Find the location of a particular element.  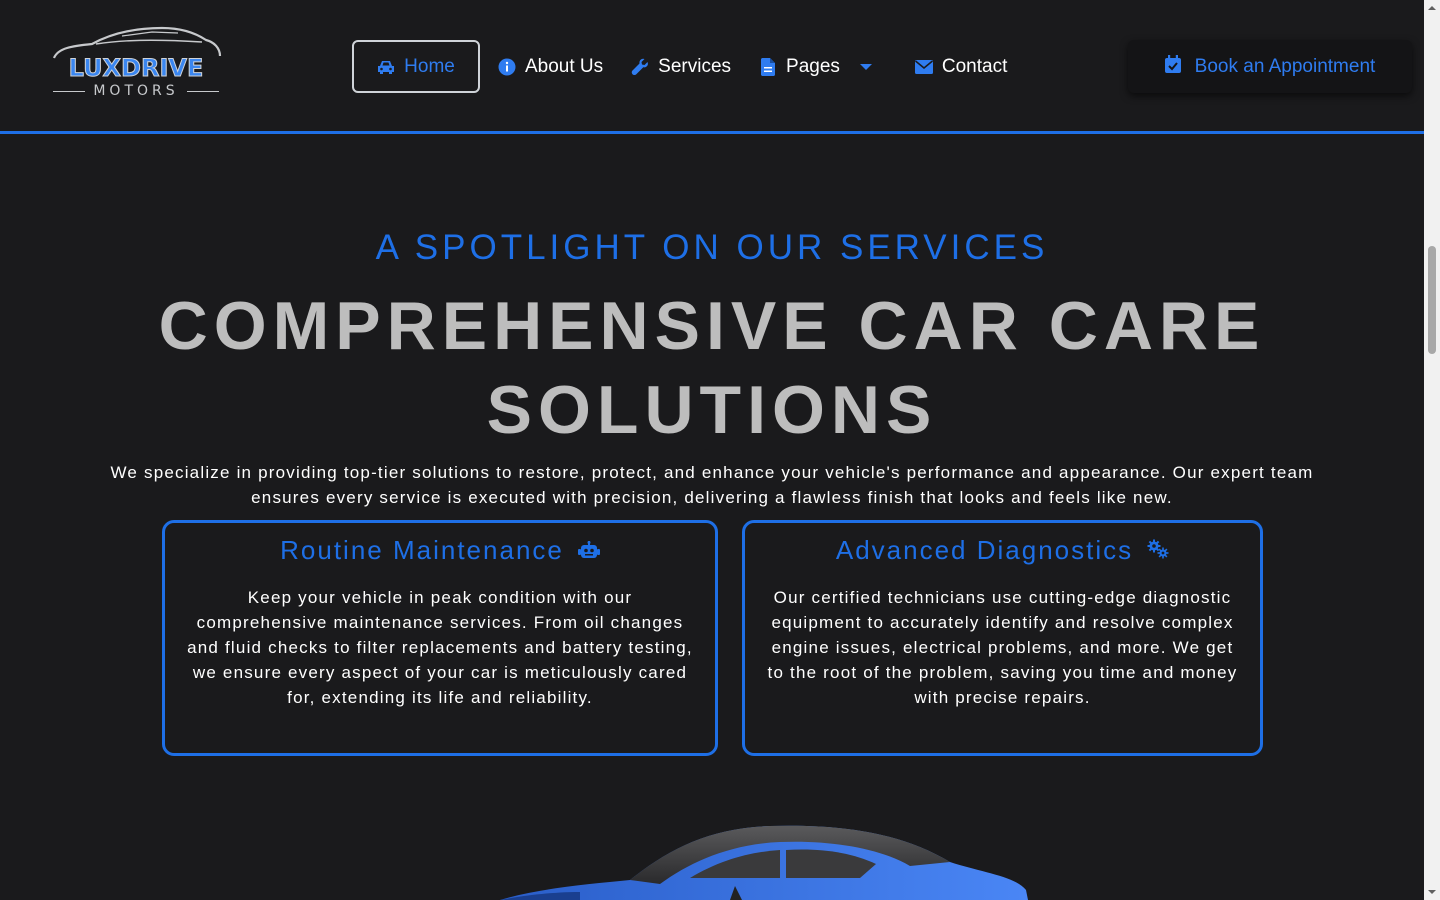

main-nav: Home About Us Services Pages Contact is located at coordinates (686, 66).